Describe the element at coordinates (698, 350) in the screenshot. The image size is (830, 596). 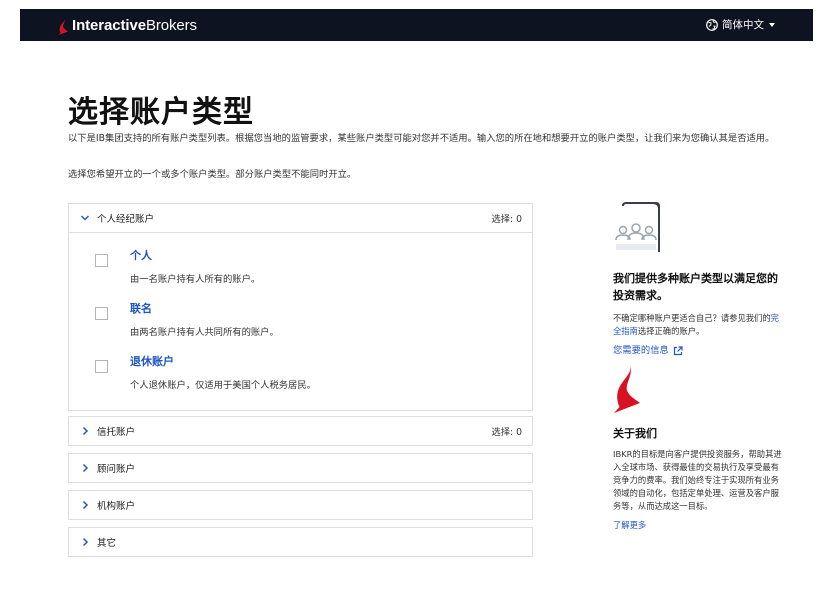
I see `info-needed-link: 您需要的信息` at that location.